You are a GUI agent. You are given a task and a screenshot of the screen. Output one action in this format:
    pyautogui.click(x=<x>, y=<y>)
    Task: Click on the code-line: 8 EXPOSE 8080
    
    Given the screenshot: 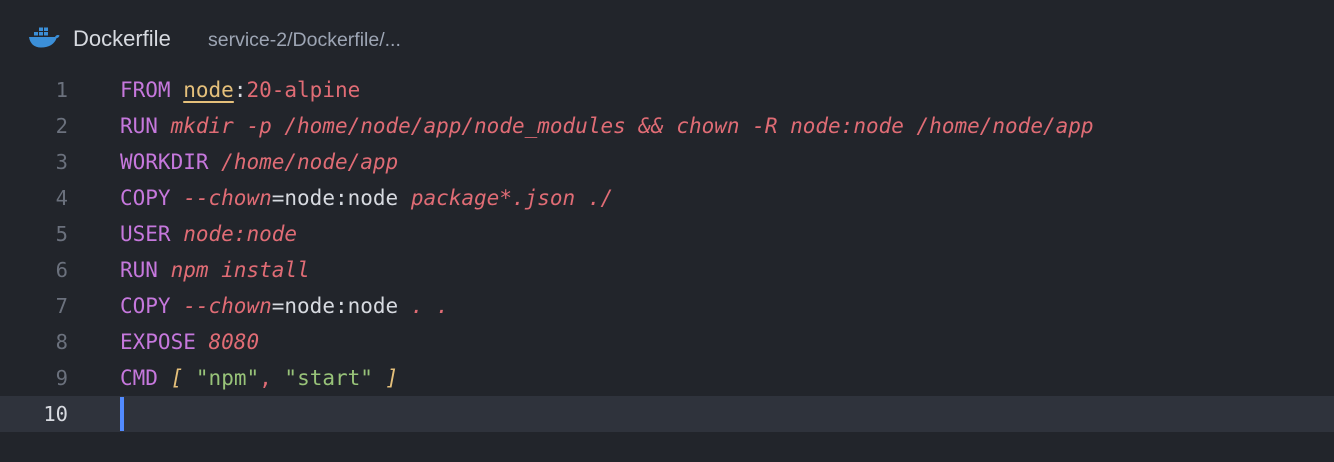 What is the action you would take?
    pyautogui.click(x=667, y=342)
    